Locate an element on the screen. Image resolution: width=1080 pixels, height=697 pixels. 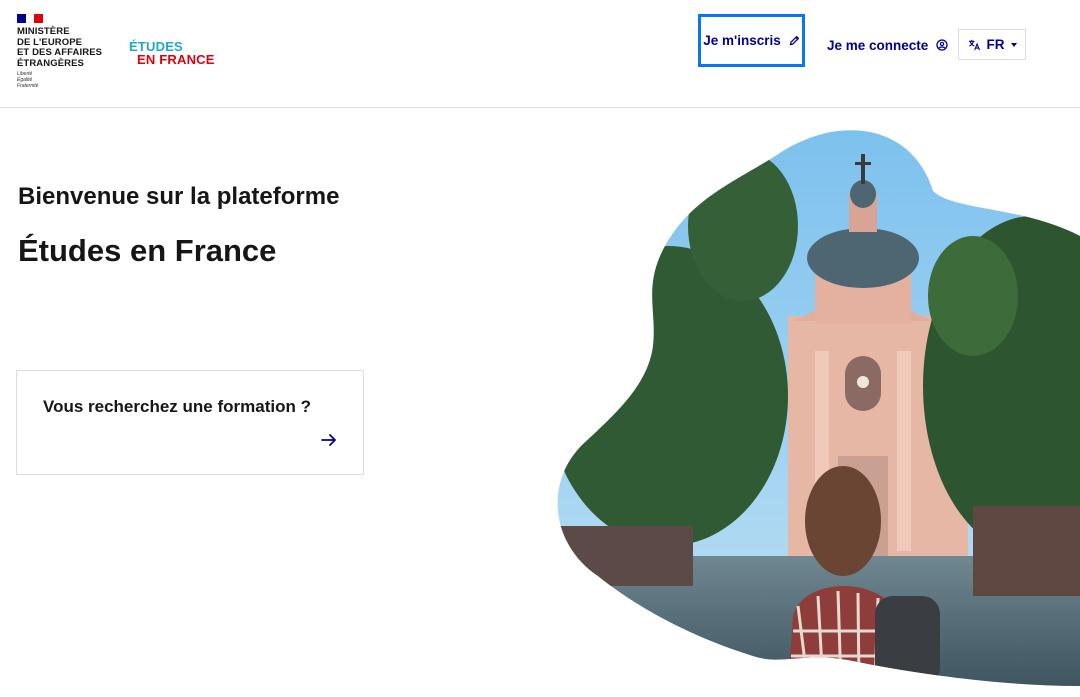
login-label: Je me connecte is located at coordinates (878, 45).